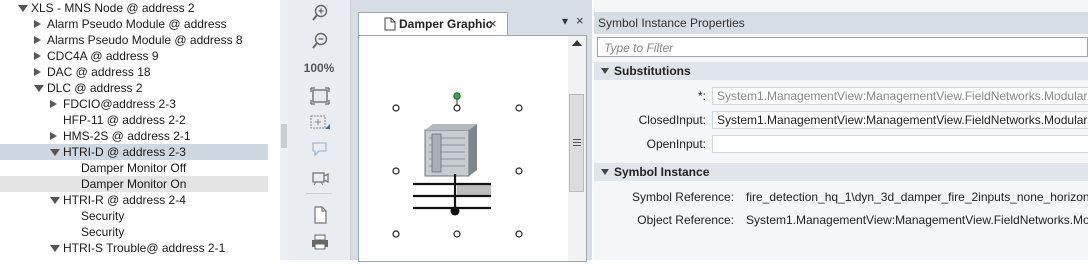 The image size is (1088, 264). I want to click on section-substitutions: Substitutions, so click(841, 71).